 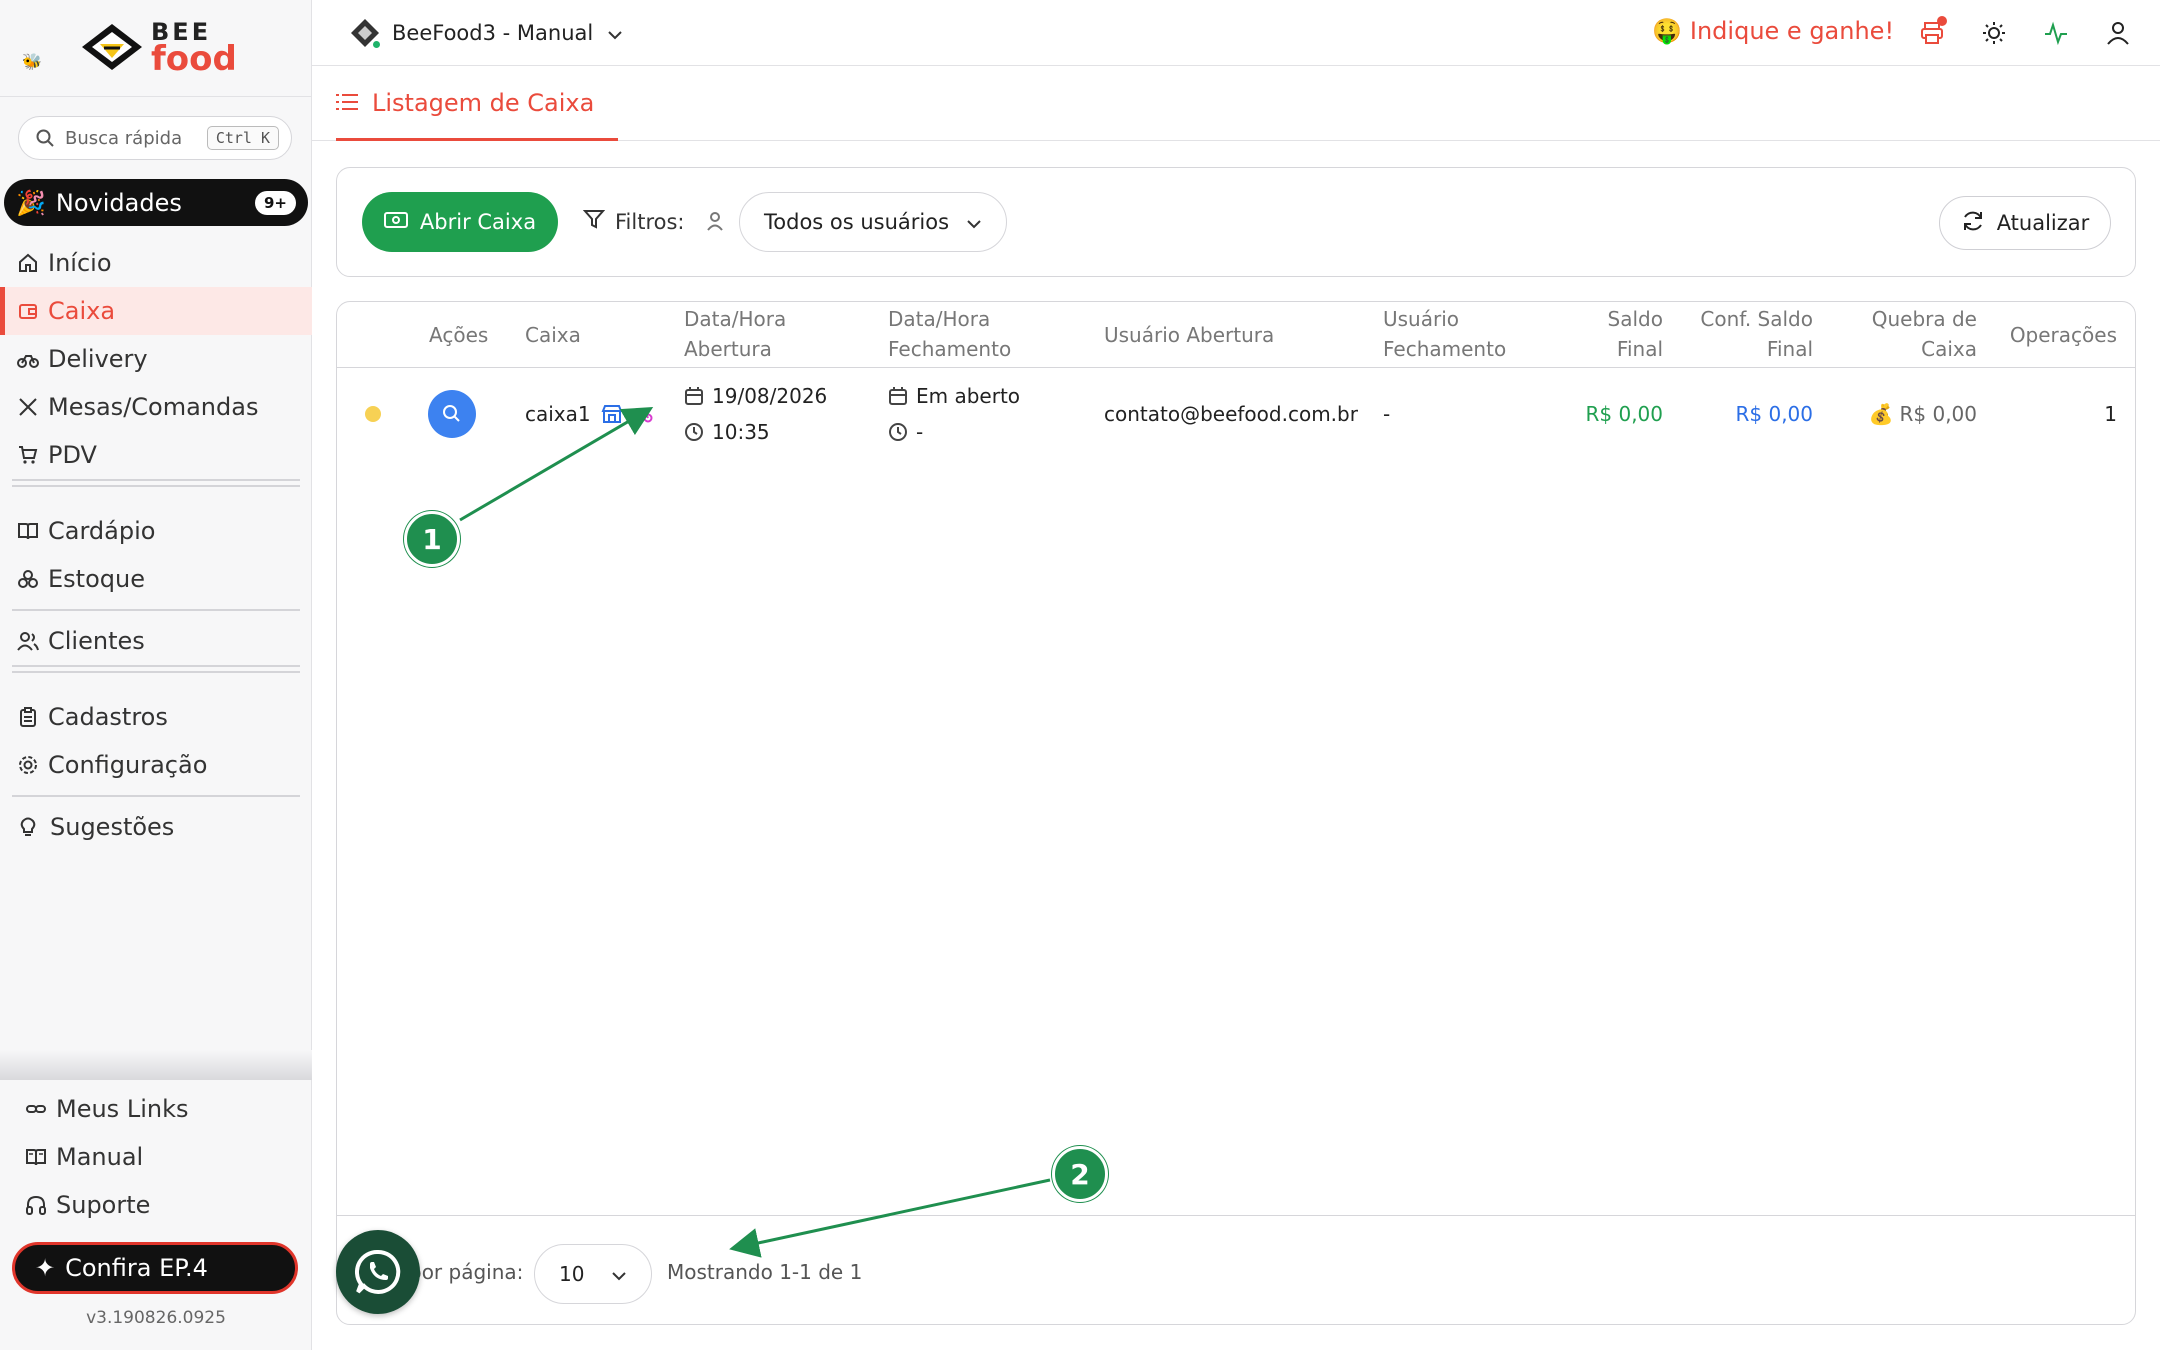 What do you see at coordinates (558, 414) in the screenshot?
I see `caixa-name: caixa1` at bounding box center [558, 414].